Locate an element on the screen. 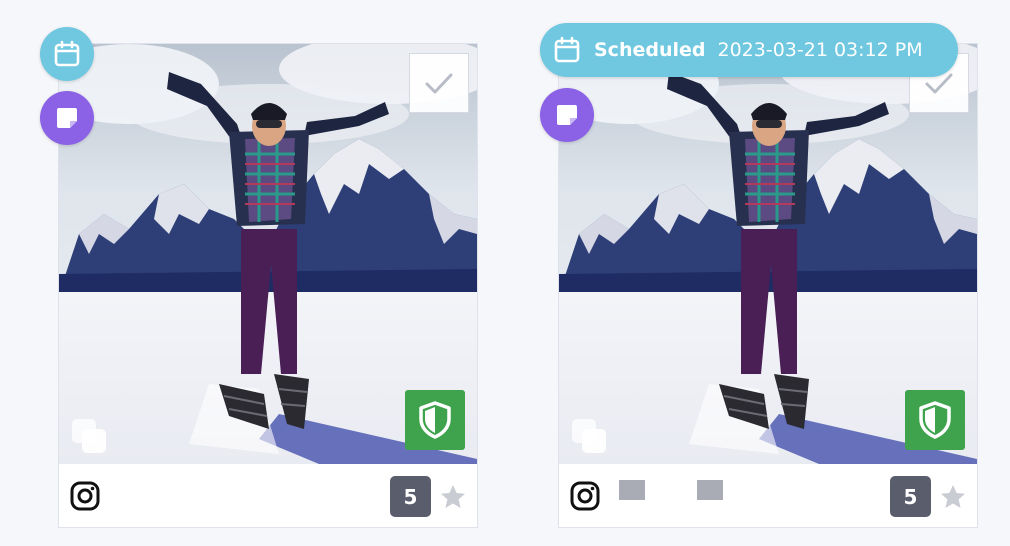  scheduled-status-label: Scheduled is located at coordinates (650, 50).